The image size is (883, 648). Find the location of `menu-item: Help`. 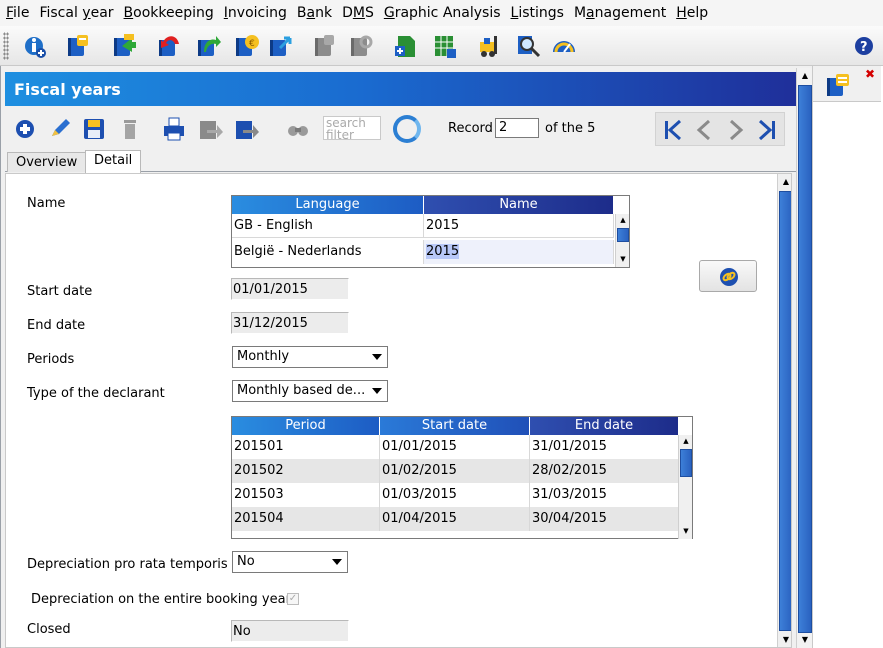

menu-item: Help is located at coordinates (692, 13).